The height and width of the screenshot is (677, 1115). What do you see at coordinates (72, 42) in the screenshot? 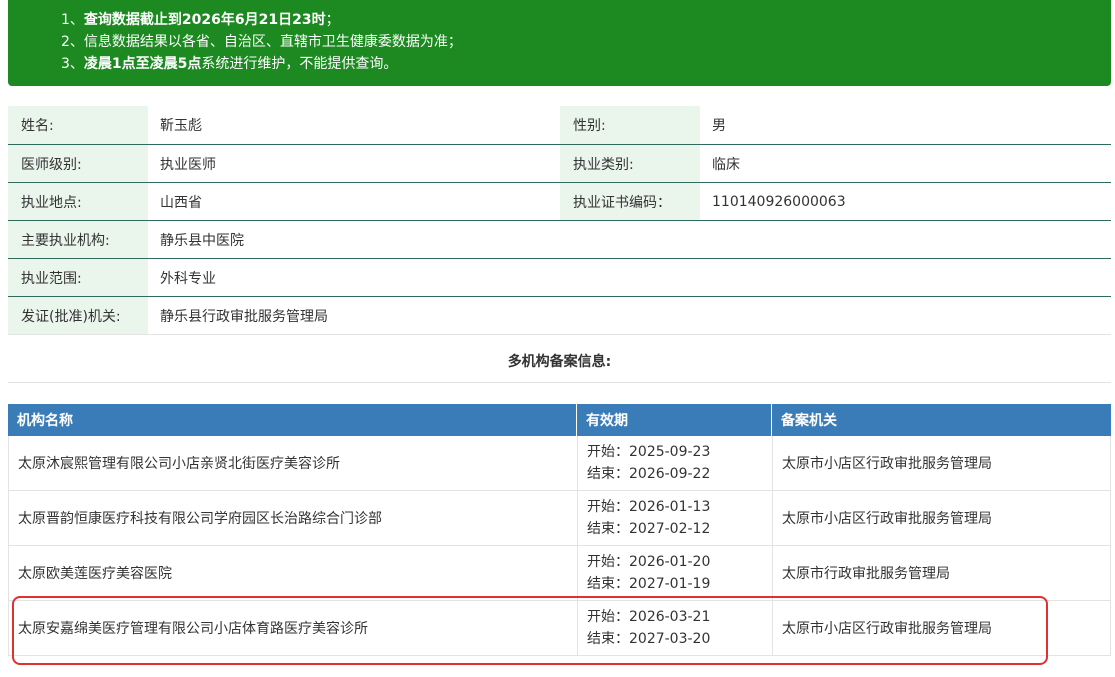
I see `notice-line-2-number: 2、` at bounding box center [72, 42].